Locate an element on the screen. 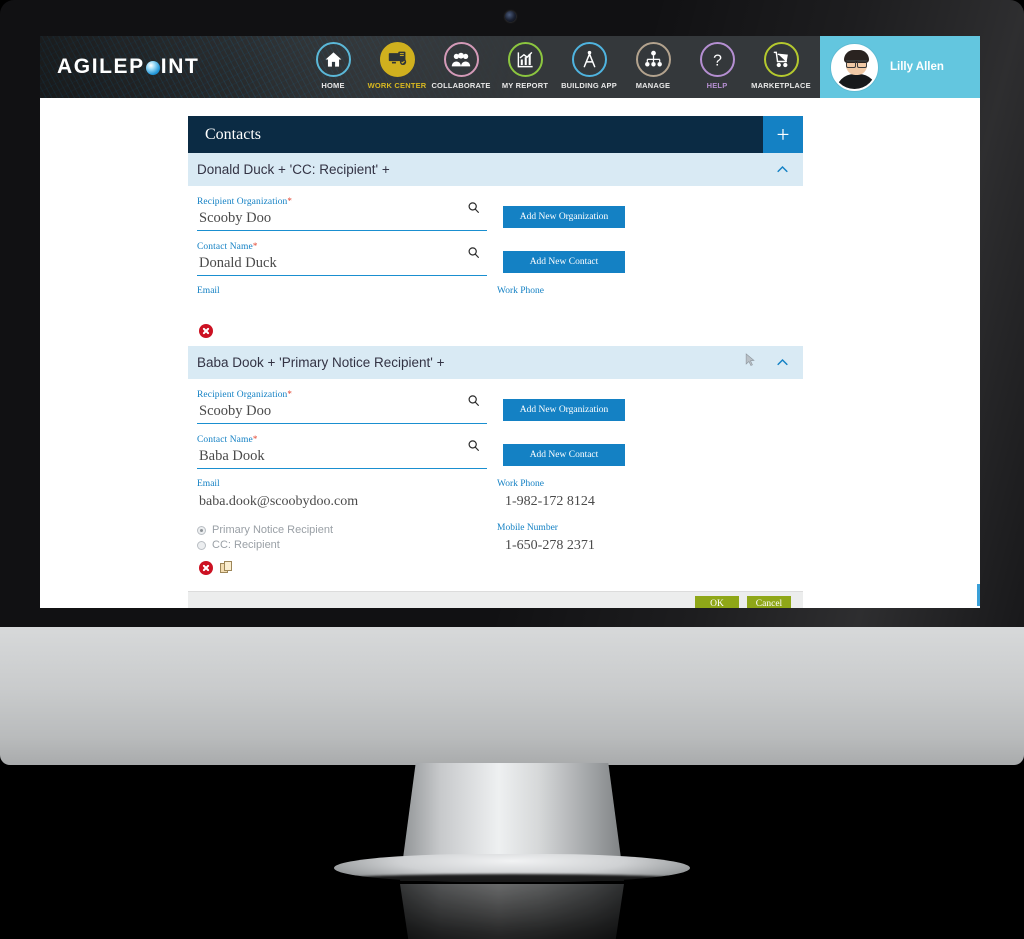  mobile-number-label: Mobile Number is located at coordinates (527, 528).